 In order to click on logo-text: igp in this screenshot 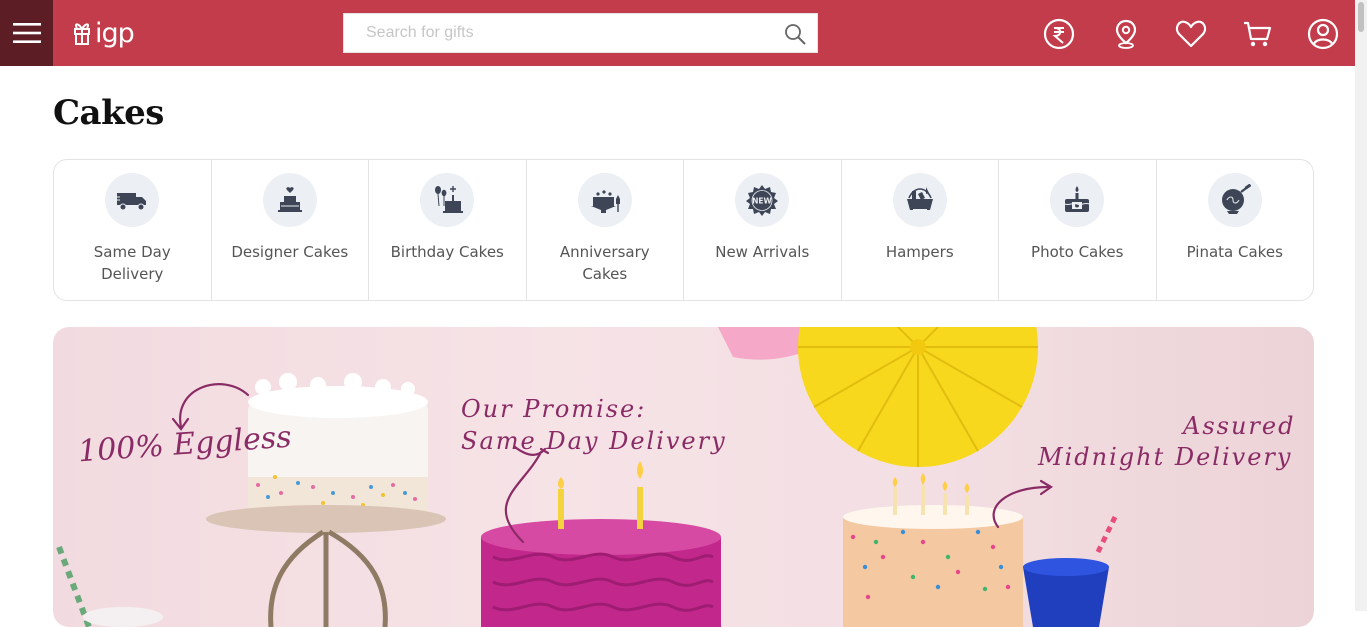, I will do `click(115, 33)`.